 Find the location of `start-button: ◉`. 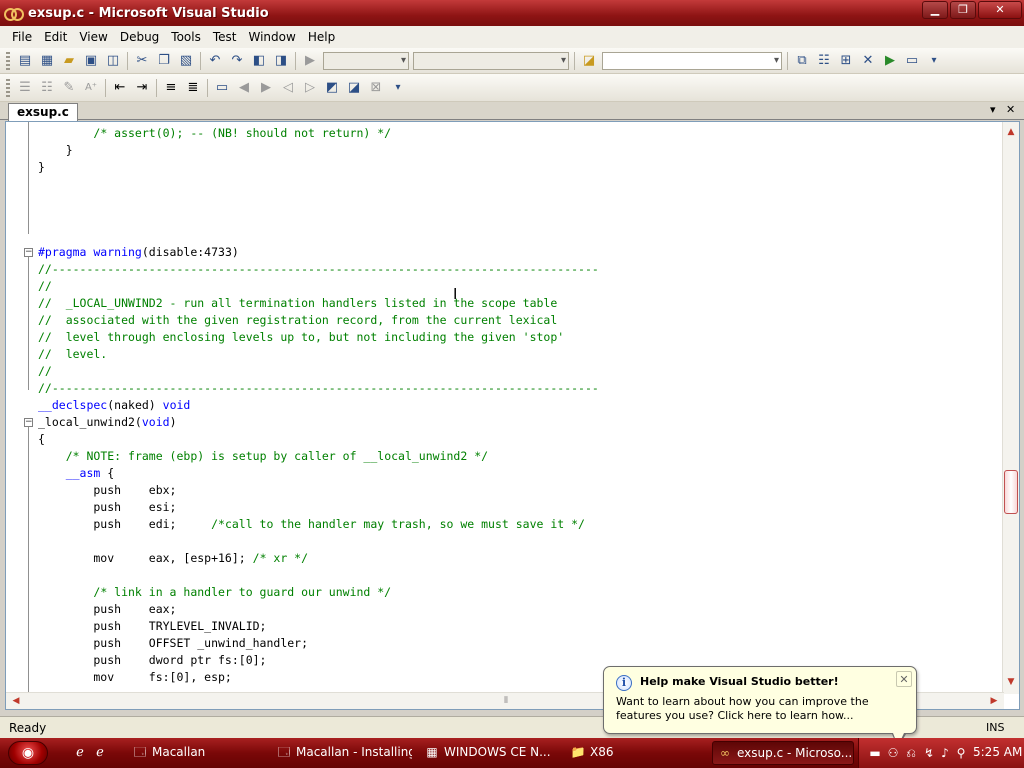

start-button: ◉ is located at coordinates (28, 753).